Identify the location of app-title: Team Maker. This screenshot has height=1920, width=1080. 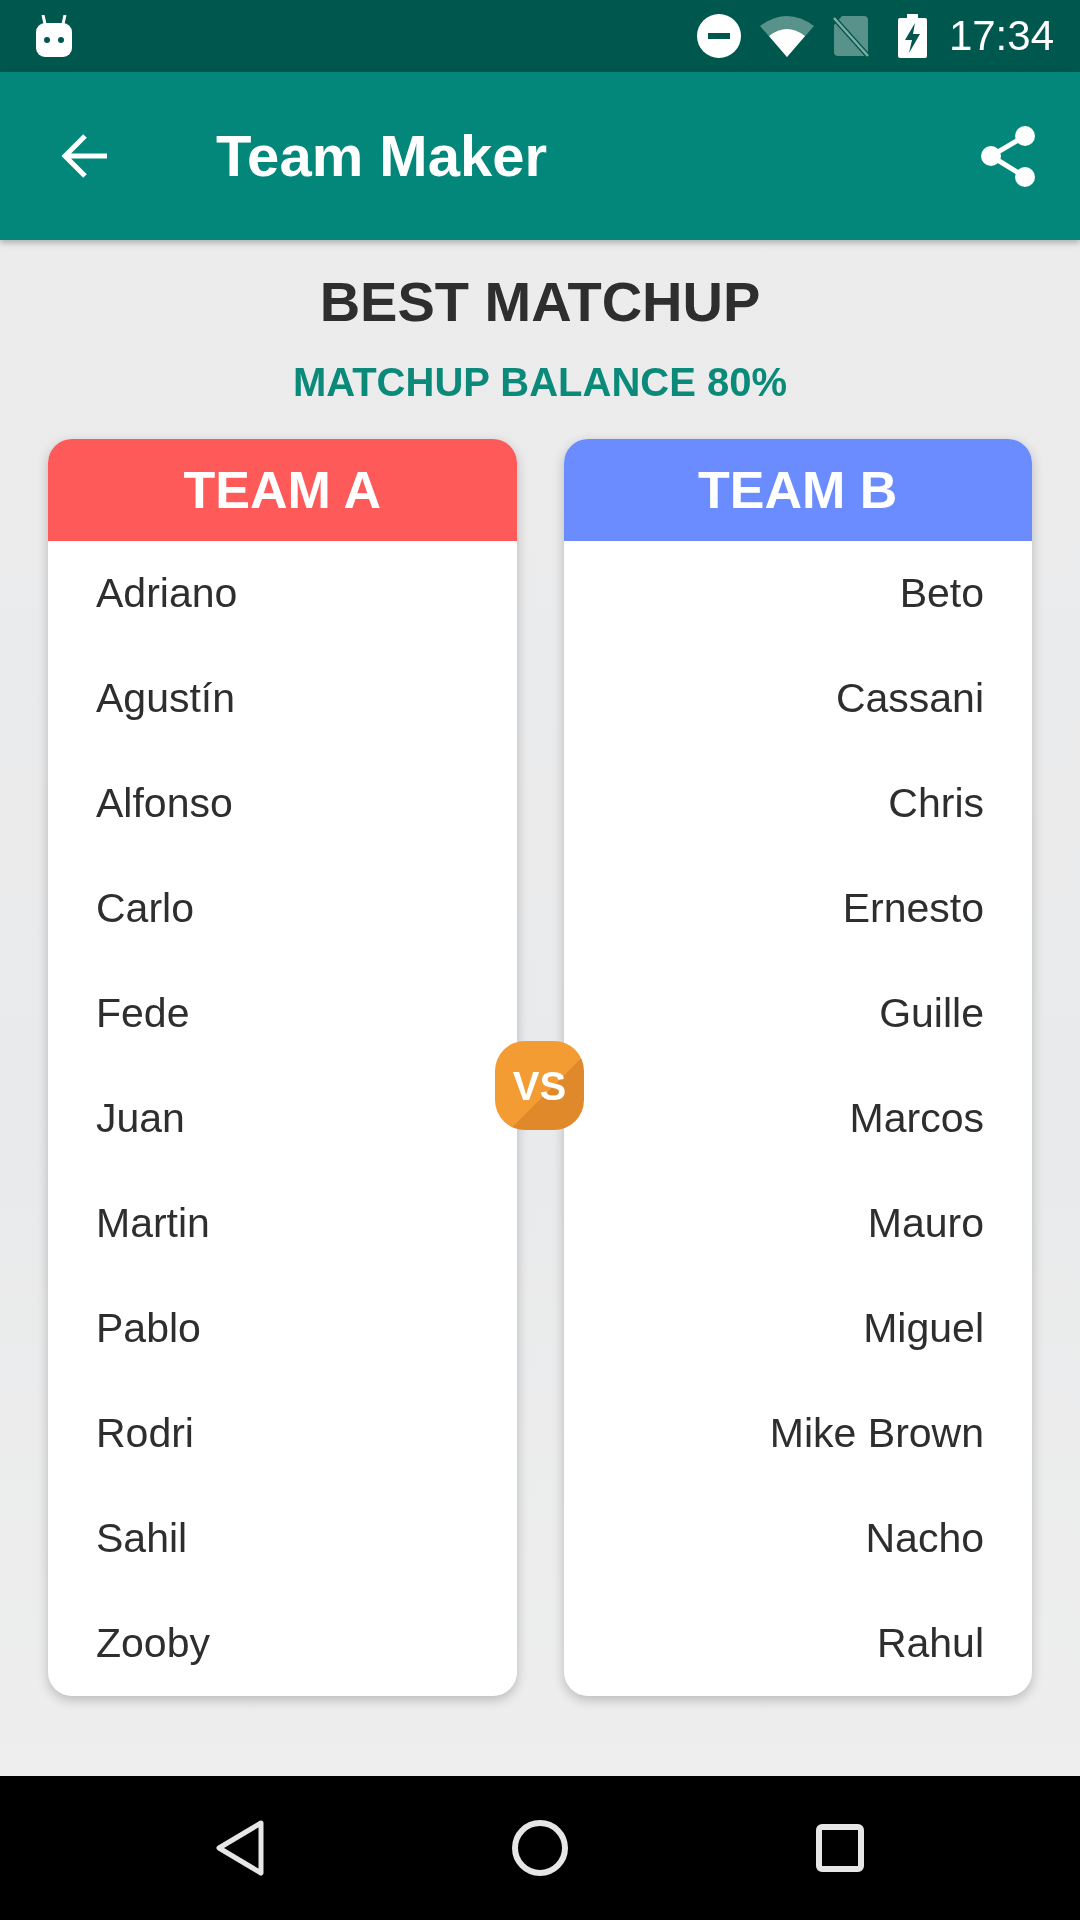
(381, 156).